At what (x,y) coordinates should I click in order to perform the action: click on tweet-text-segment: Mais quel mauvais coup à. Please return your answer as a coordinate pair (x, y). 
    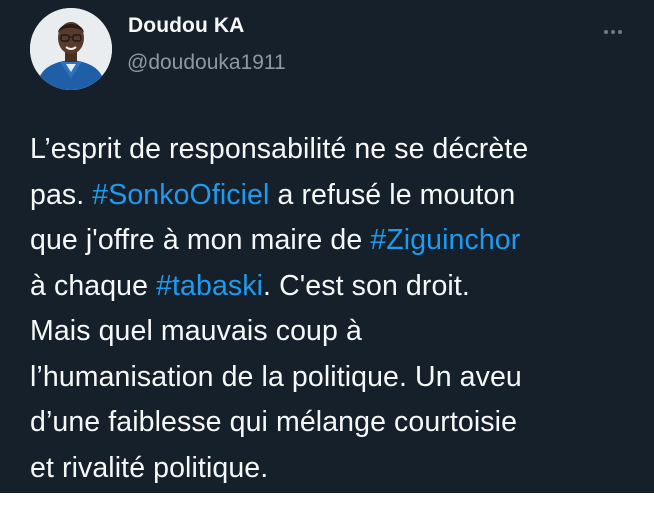
    Looking at the image, I should click on (196, 331).